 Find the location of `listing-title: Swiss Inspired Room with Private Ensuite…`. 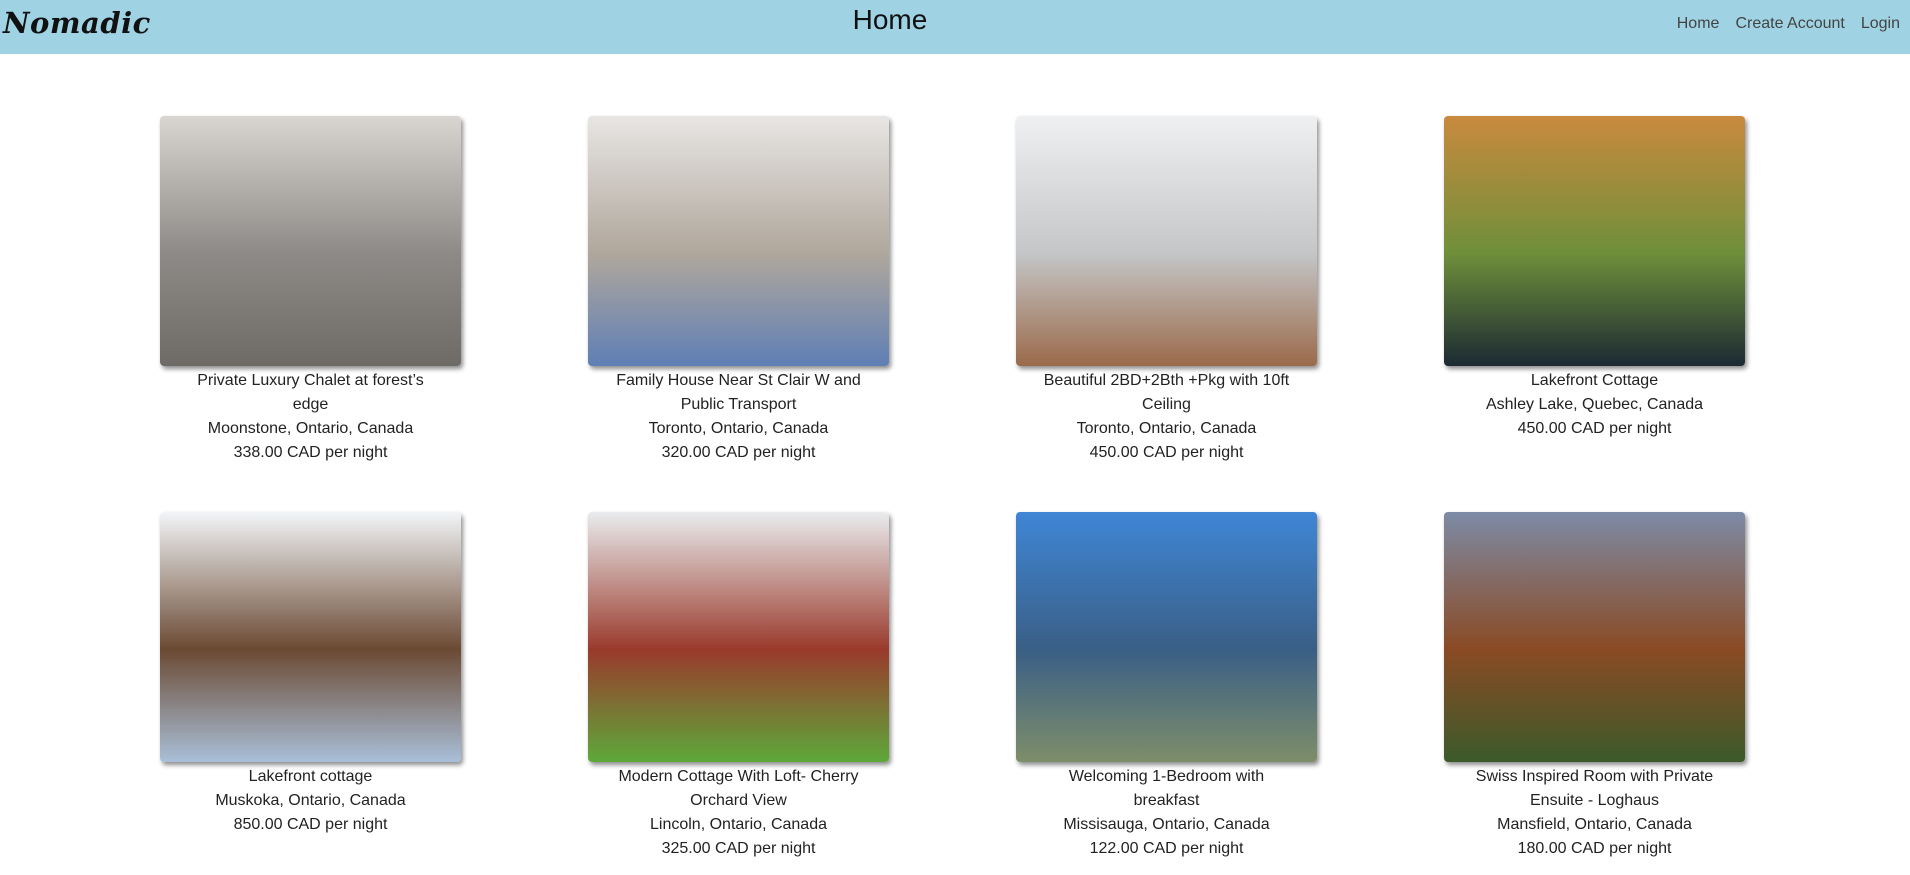

listing-title: Swiss Inspired Room with Private Ensuite… is located at coordinates (1594, 788).